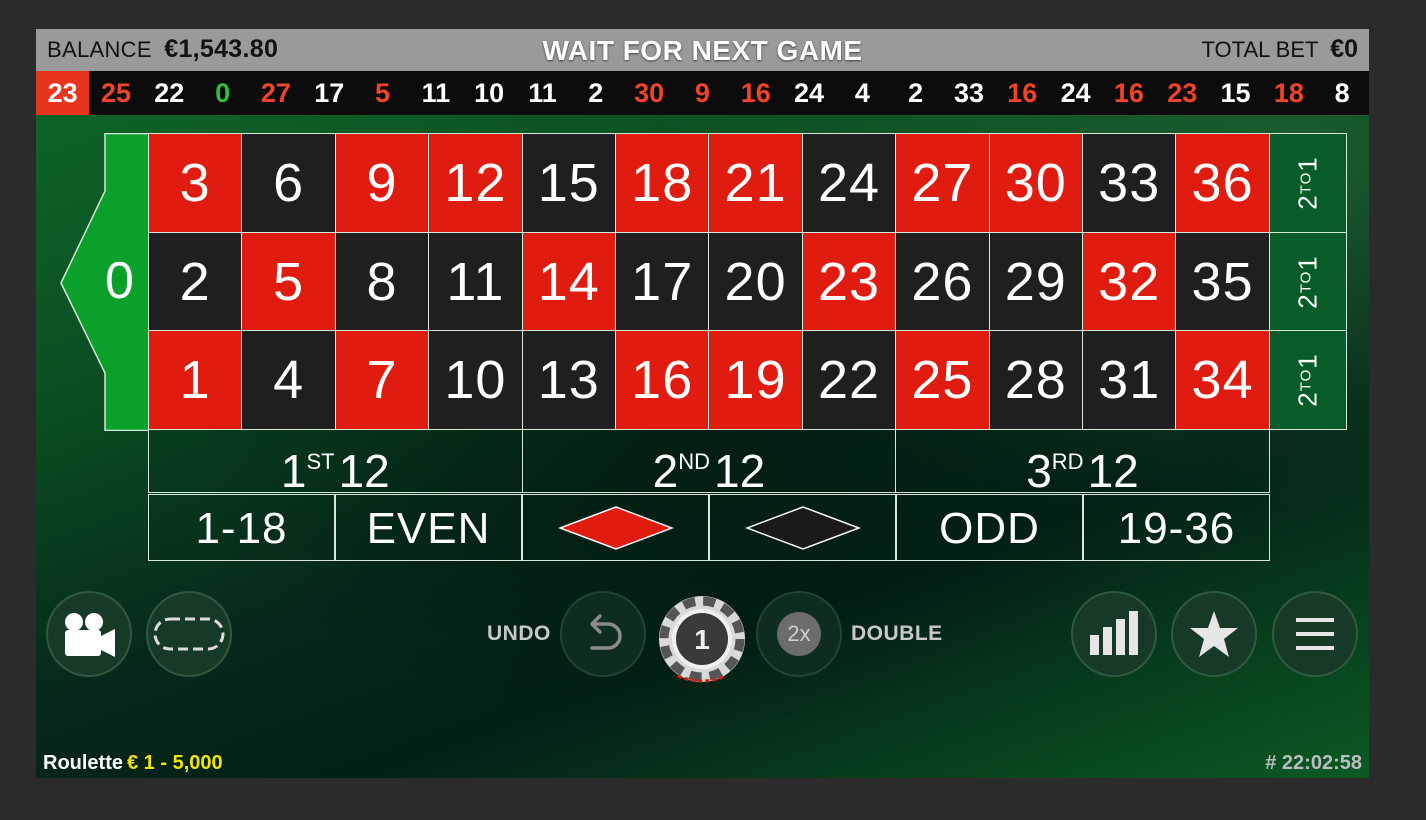 This screenshot has height=820, width=1426. What do you see at coordinates (1039, 471) in the screenshot?
I see `dozen-number: 3` at bounding box center [1039, 471].